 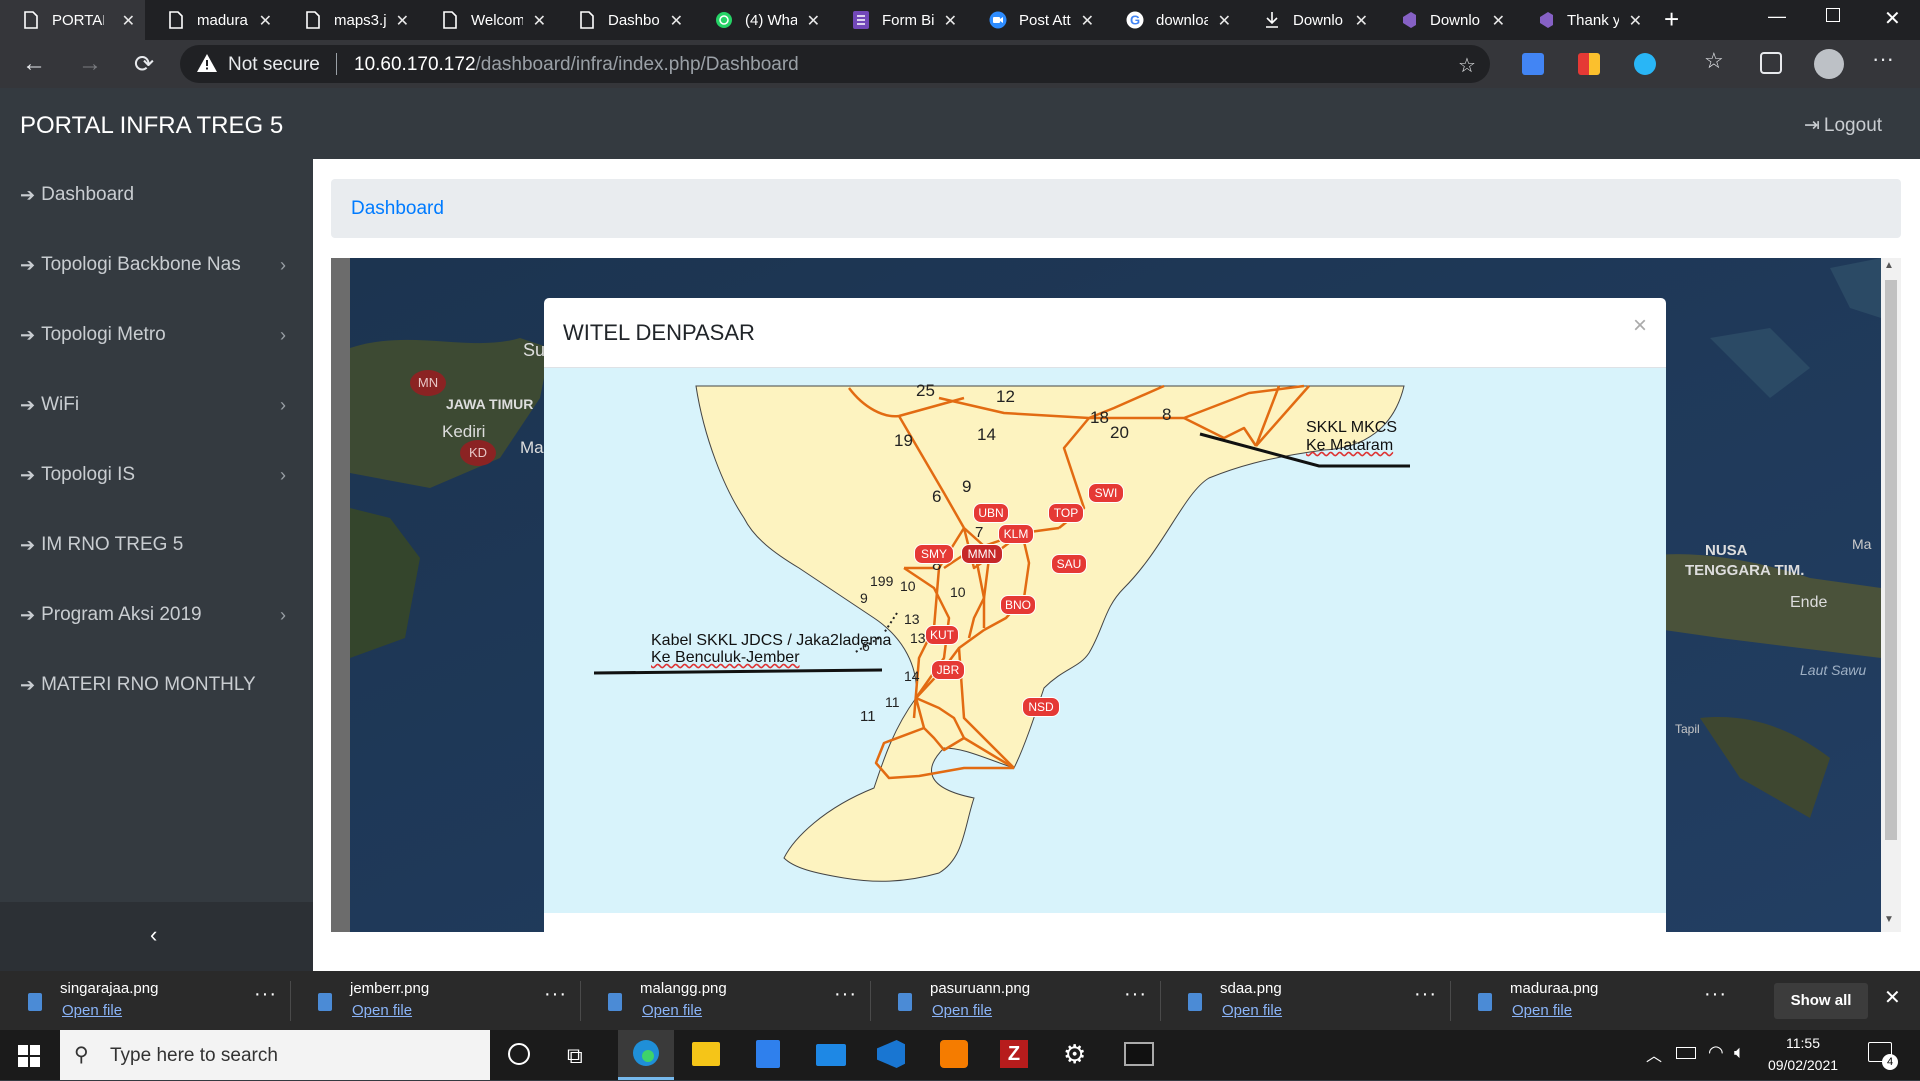 I want to click on sidebar-item-materi-rno: ➔ MATERI RNO MONTHLY, so click(x=138, y=685).